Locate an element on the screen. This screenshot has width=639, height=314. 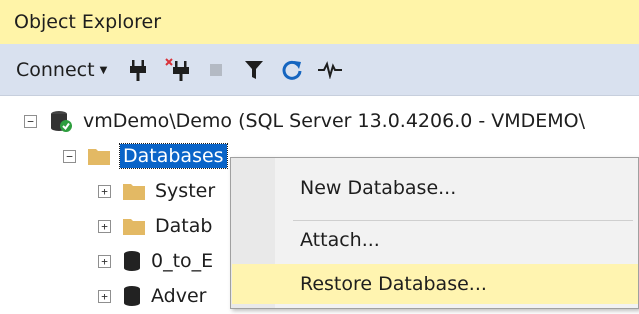
disconnect-plug-icon is located at coordinates (178, 70).